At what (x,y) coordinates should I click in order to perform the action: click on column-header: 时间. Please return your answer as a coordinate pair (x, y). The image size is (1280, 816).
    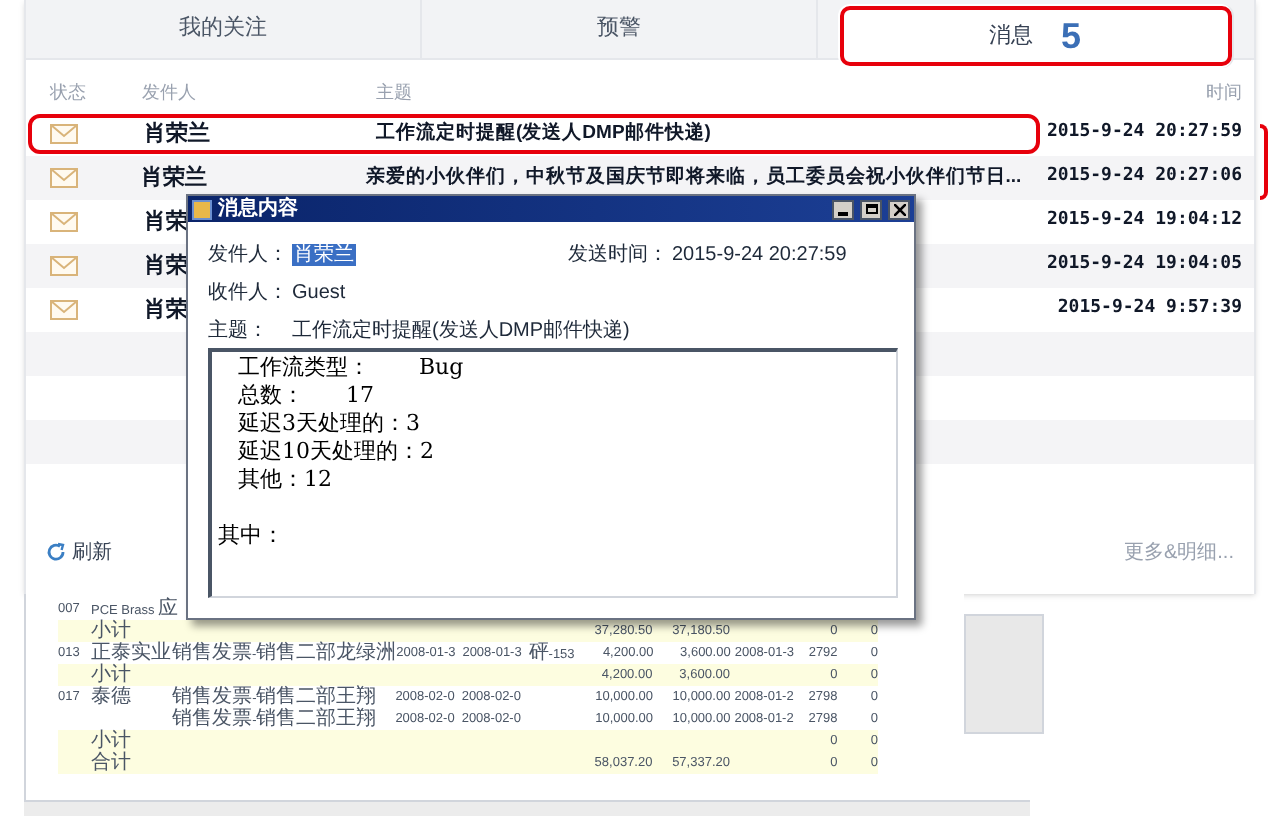
    Looking at the image, I should click on (1224, 93).